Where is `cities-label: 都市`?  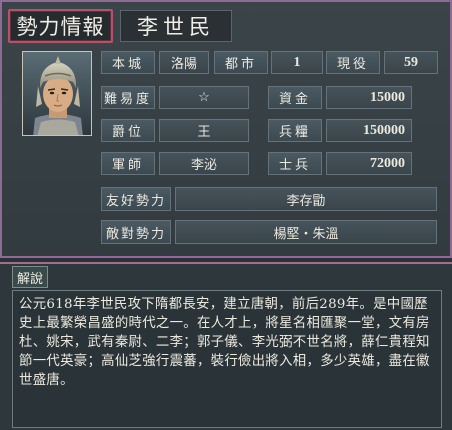
cities-label: 都市 is located at coordinates (241, 62).